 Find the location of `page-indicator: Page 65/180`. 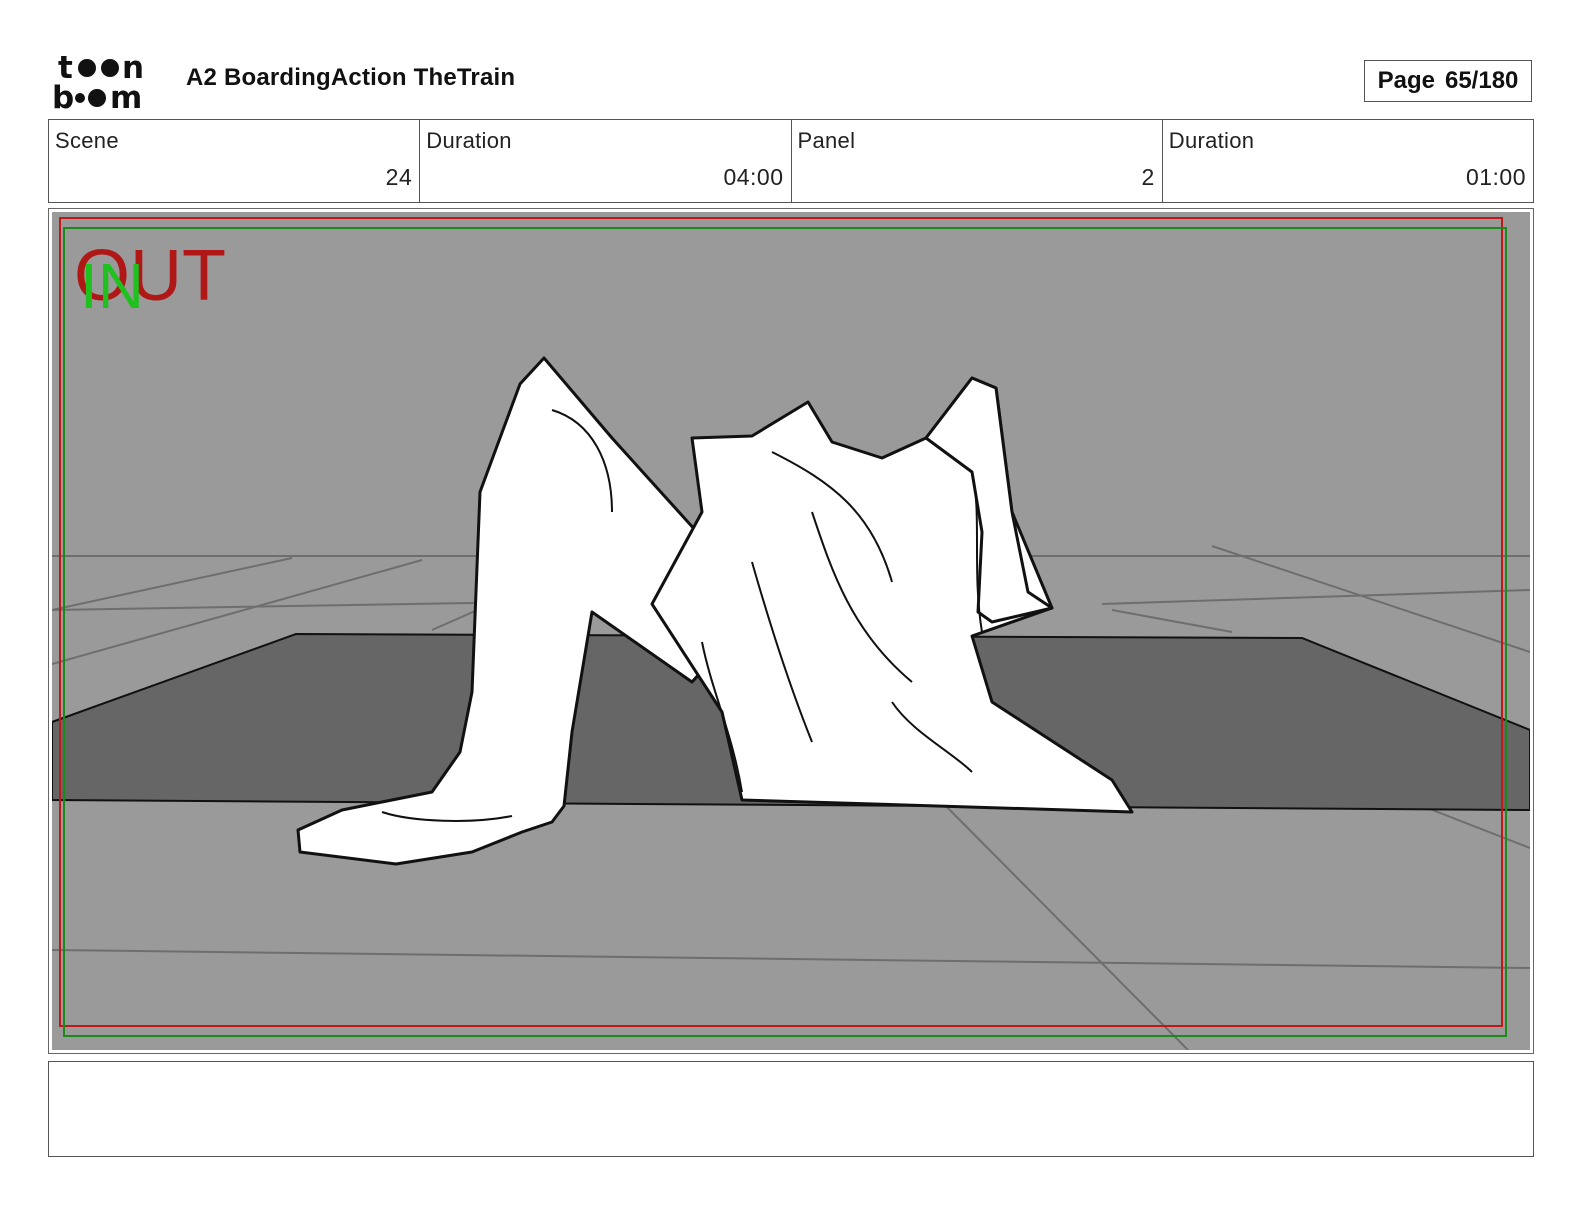

page-indicator: Page 65/180 is located at coordinates (1448, 81).